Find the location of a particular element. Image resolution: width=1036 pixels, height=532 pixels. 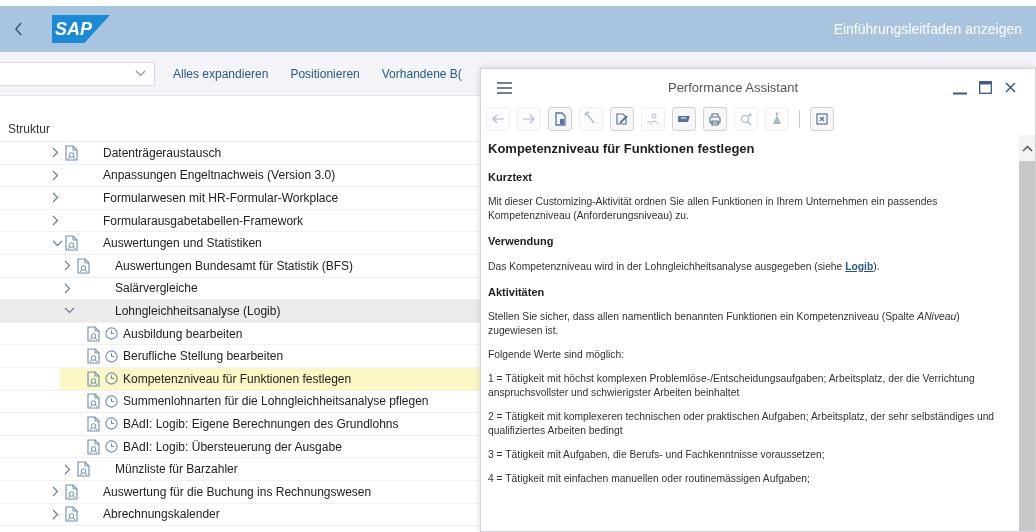

scroll-up-icon is located at coordinates (1027, 148).